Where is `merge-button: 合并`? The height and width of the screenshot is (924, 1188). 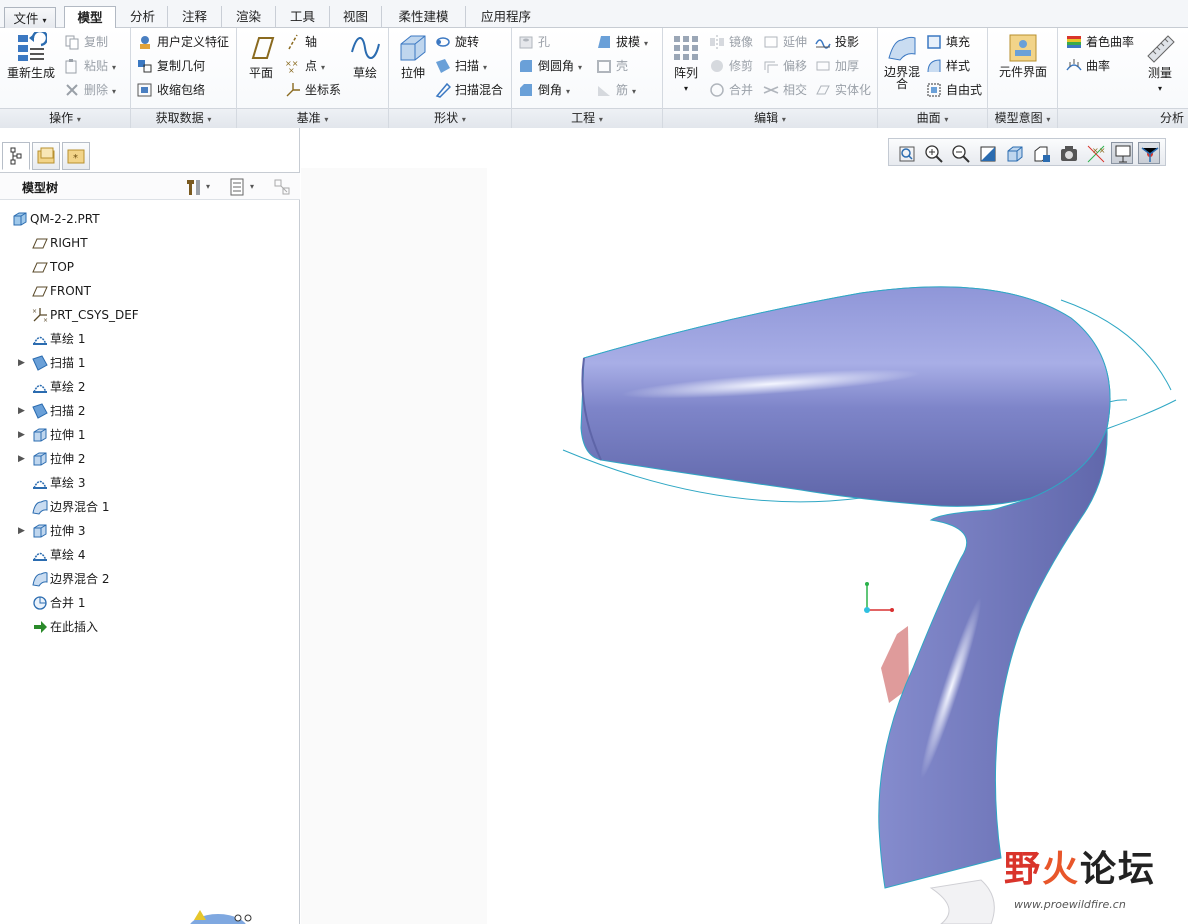
merge-button: 合并 is located at coordinates (731, 90).